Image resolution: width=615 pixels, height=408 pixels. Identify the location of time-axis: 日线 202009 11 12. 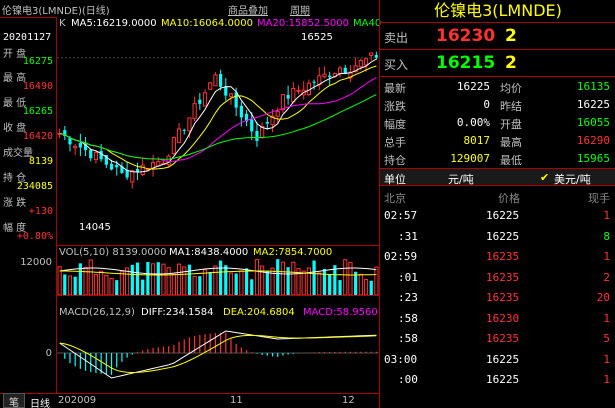
(189, 400).